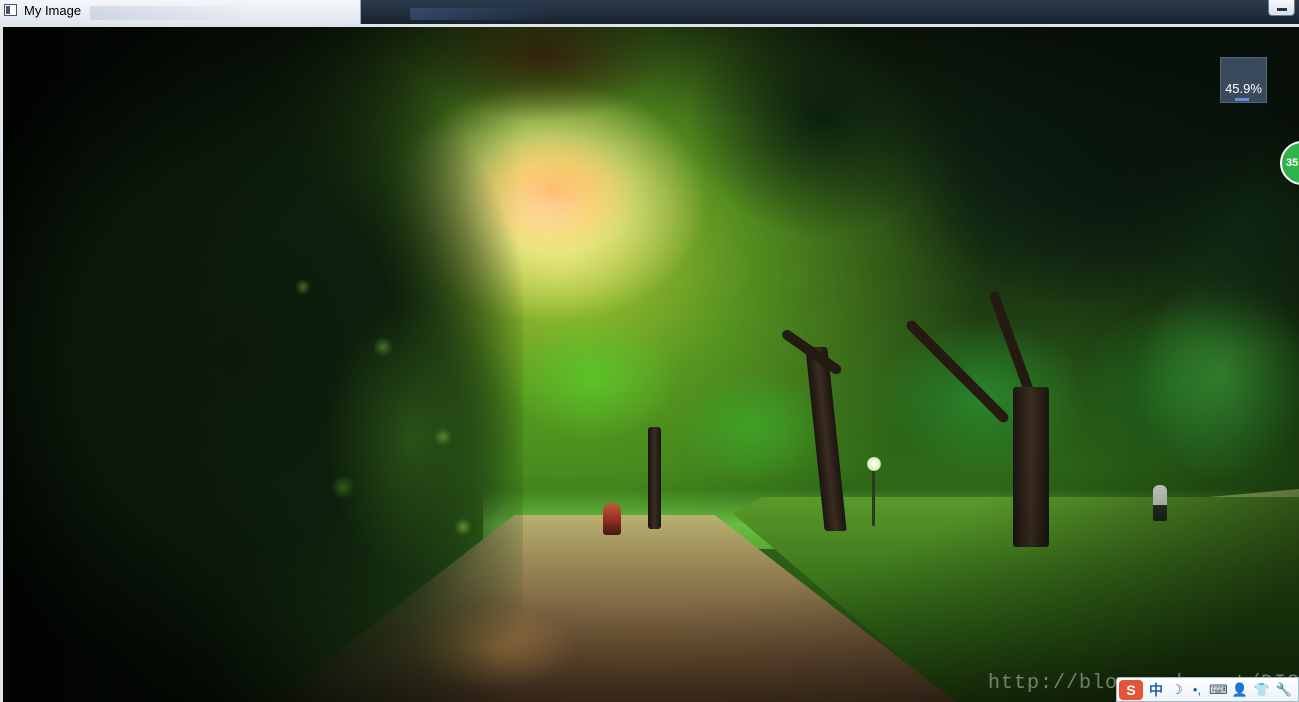 The width and height of the screenshot is (1299, 702). I want to click on app-window-icon, so click(10, 10).